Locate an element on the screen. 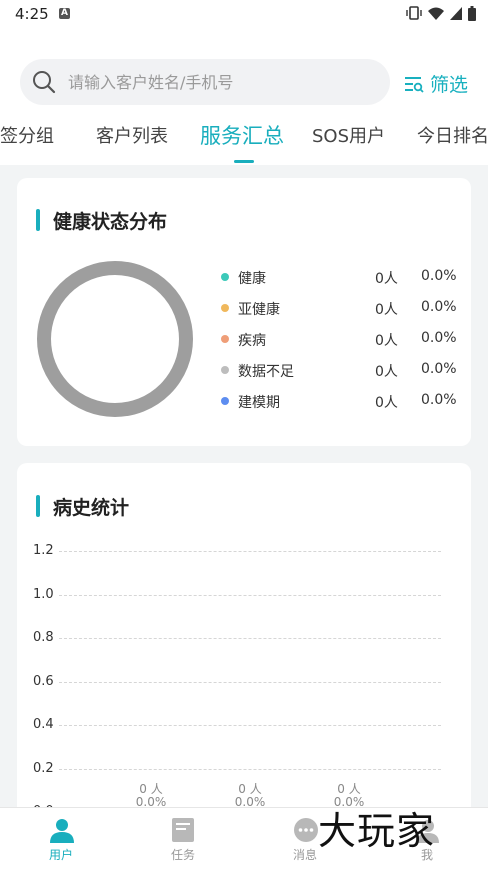 This screenshot has width=488, height=870. status-icons is located at coordinates (441, 13).